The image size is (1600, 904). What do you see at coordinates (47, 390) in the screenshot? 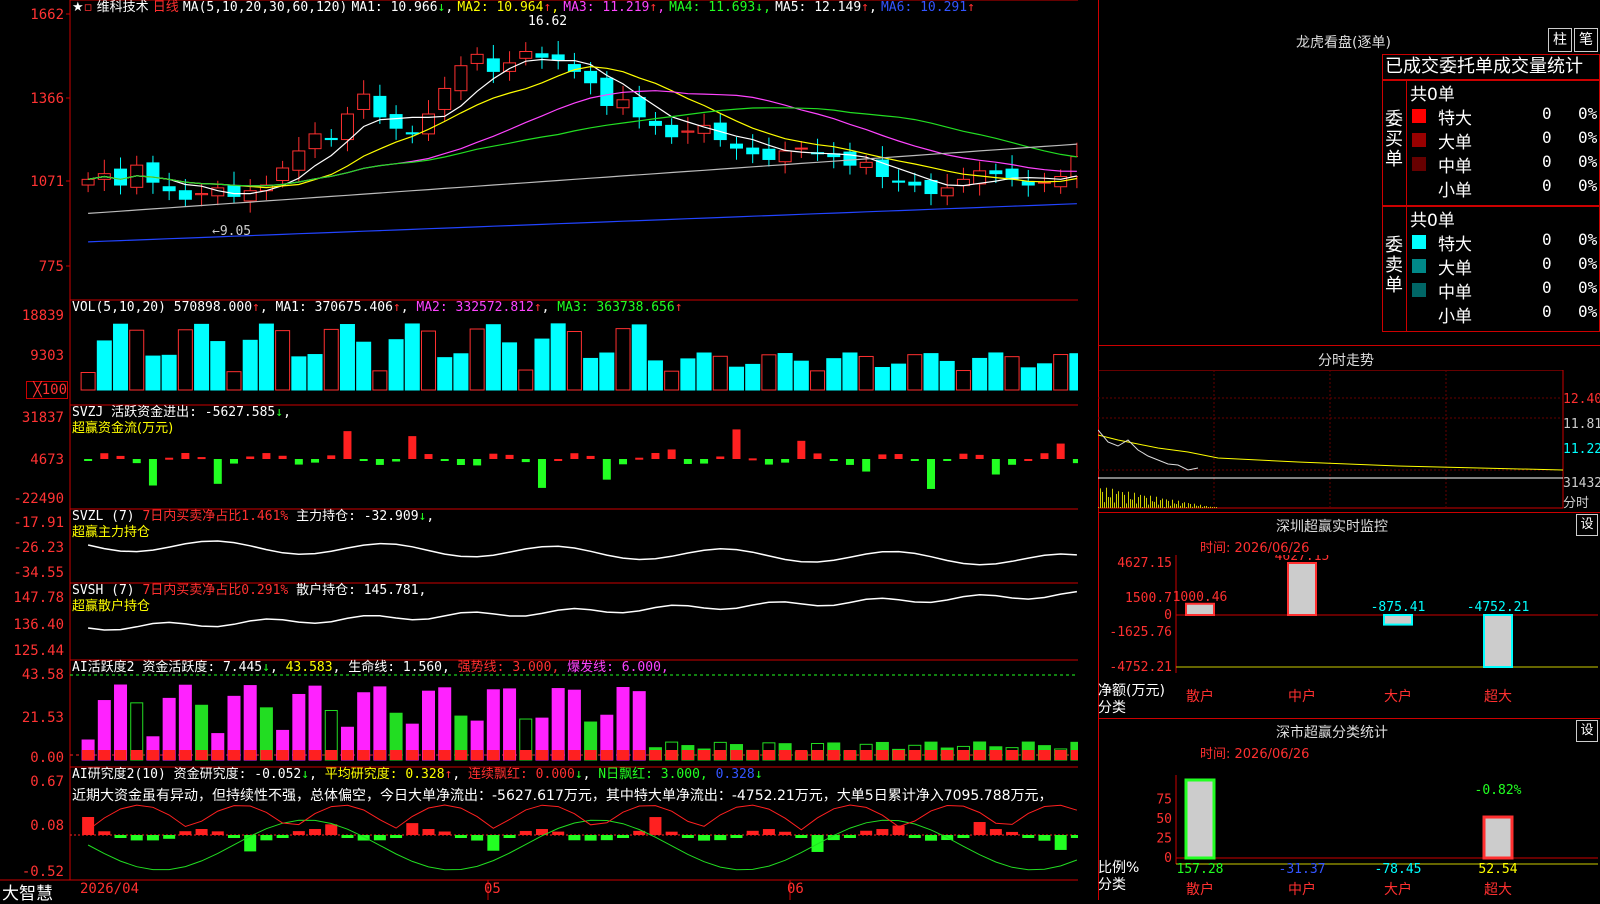
I see `vol-unit: ╳100` at bounding box center [47, 390].